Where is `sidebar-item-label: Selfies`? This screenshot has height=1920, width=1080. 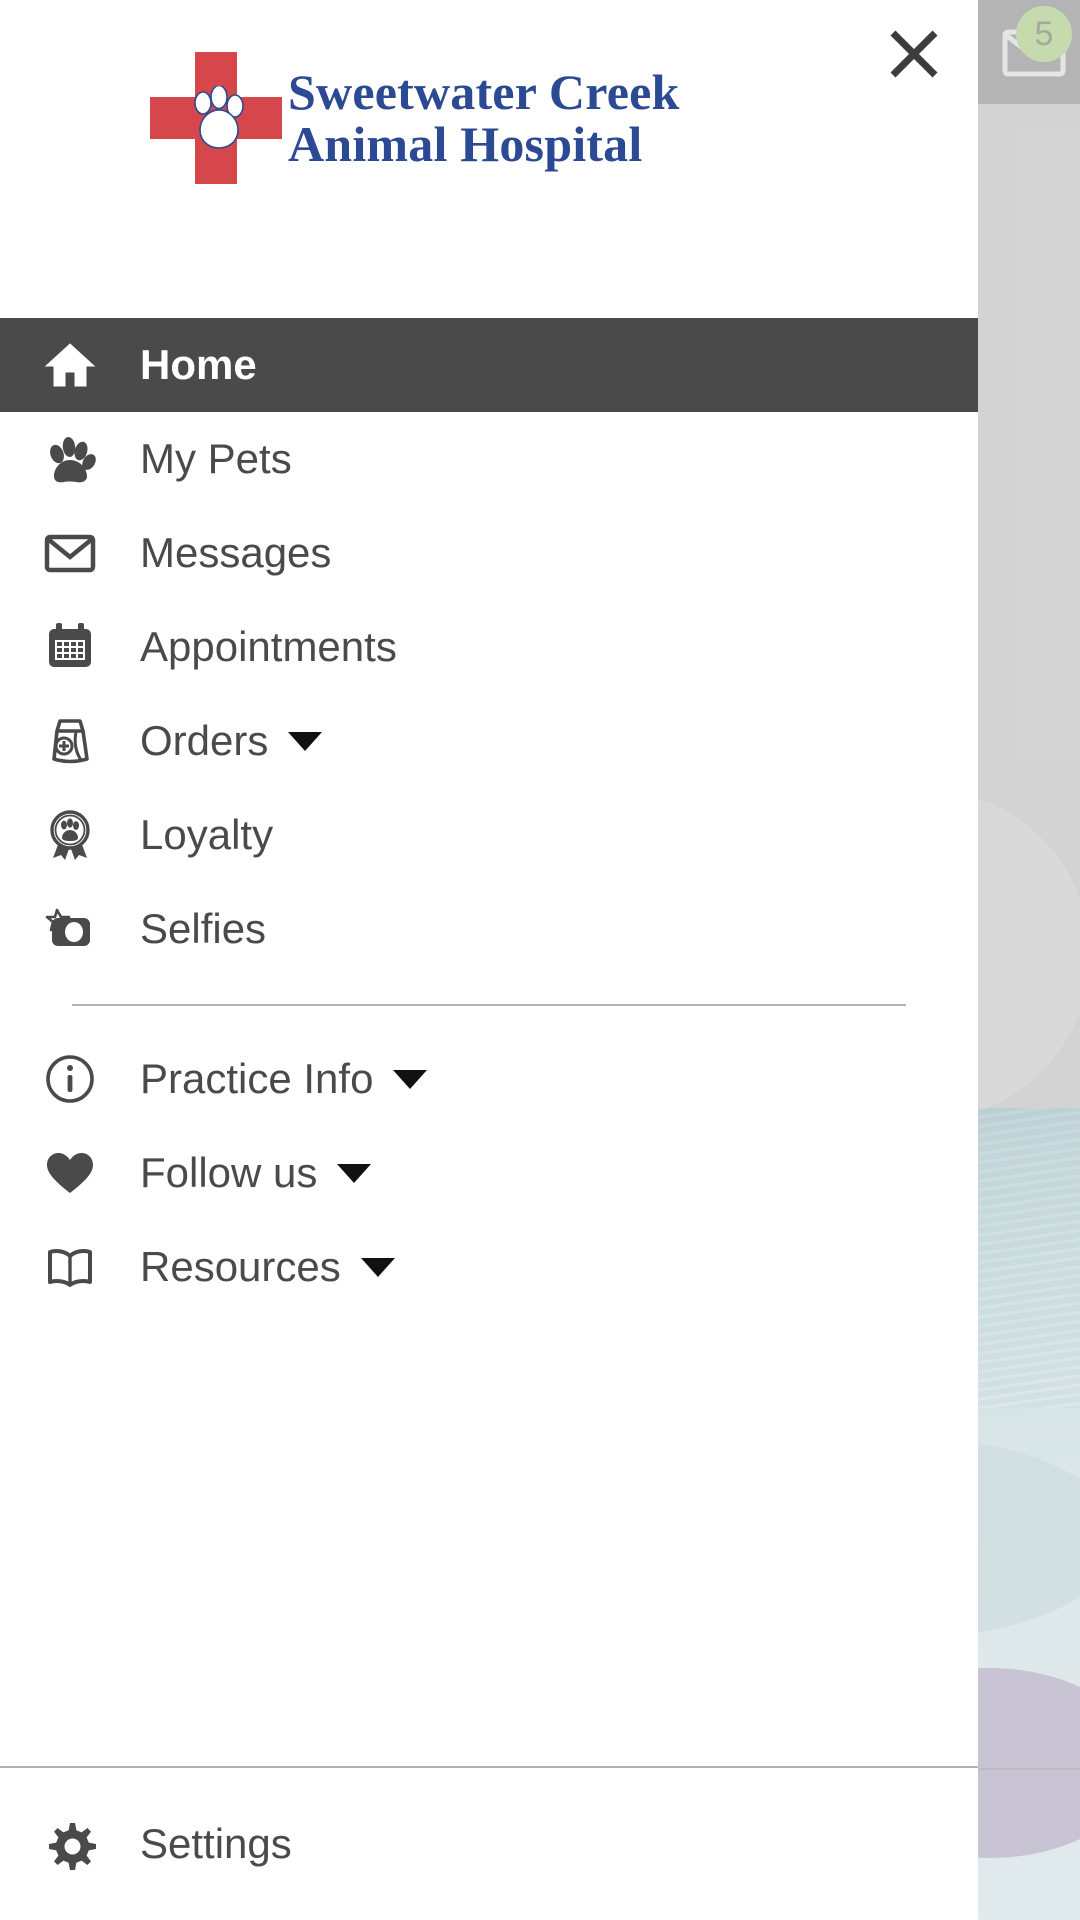
sidebar-item-label: Selfies is located at coordinates (203, 928).